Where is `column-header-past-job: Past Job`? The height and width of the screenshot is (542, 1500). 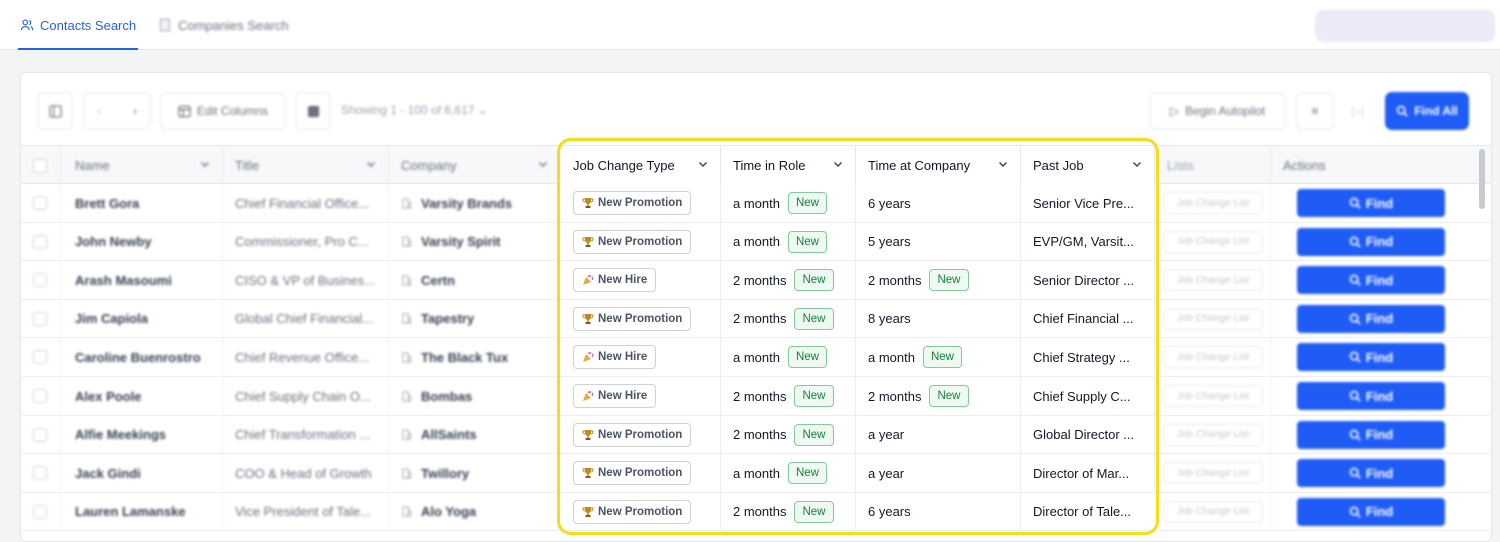 column-header-past-job: Past Job is located at coordinates (1088, 165).